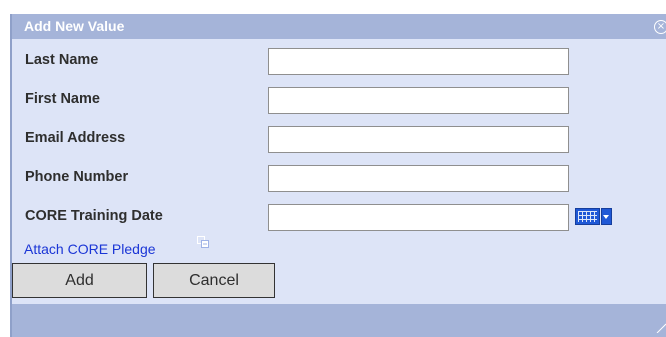 The height and width of the screenshot is (337, 666). What do you see at coordinates (75, 138) in the screenshot?
I see `email-address-label: Email Address` at bounding box center [75, 138].